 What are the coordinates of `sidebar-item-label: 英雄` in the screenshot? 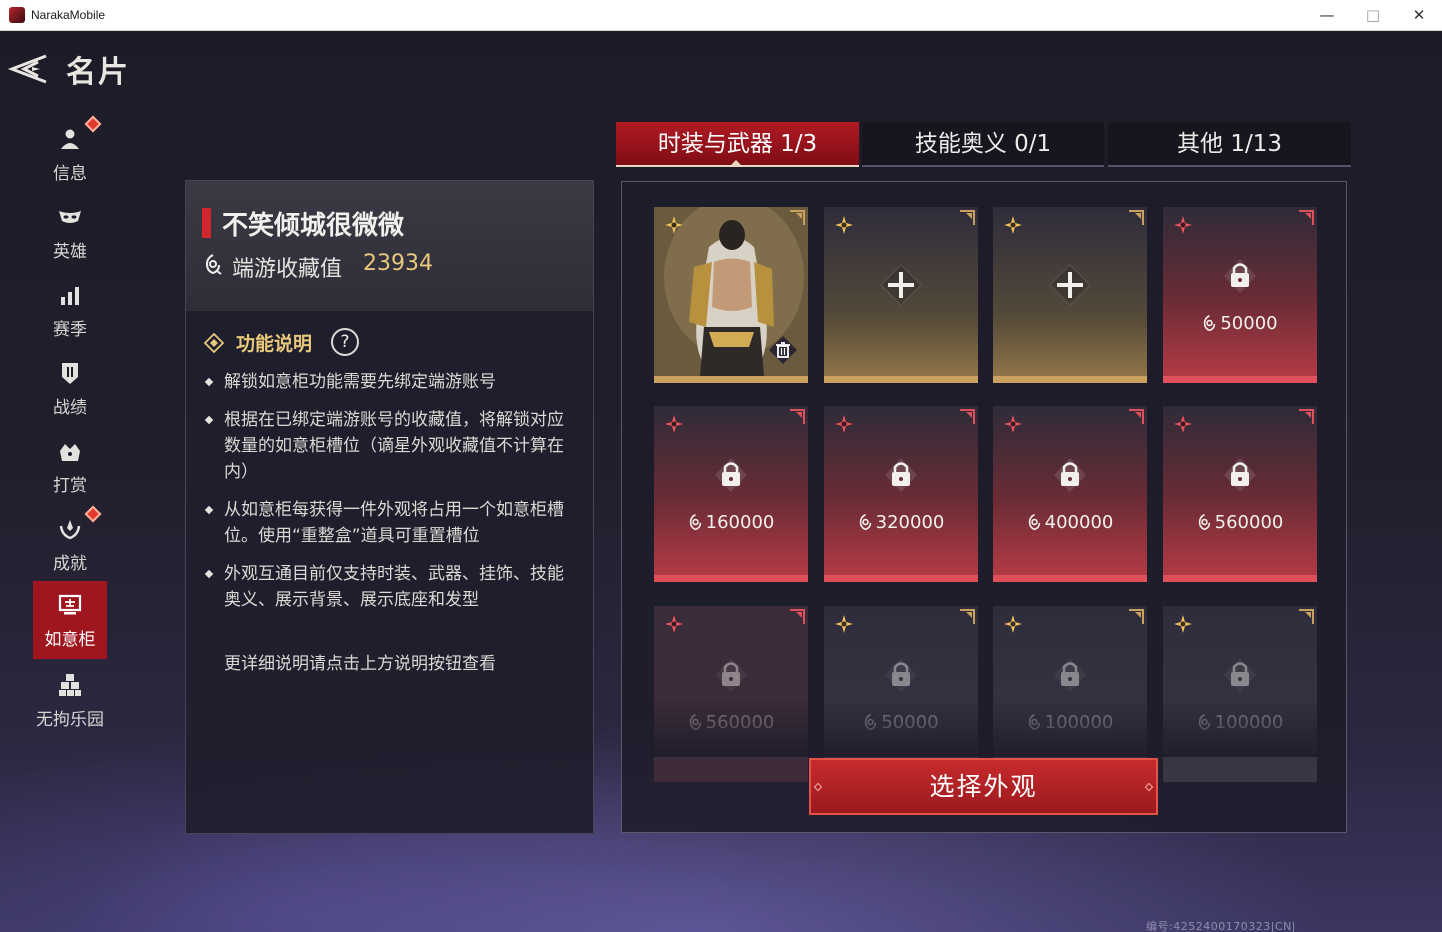 It's located at (70, 252).